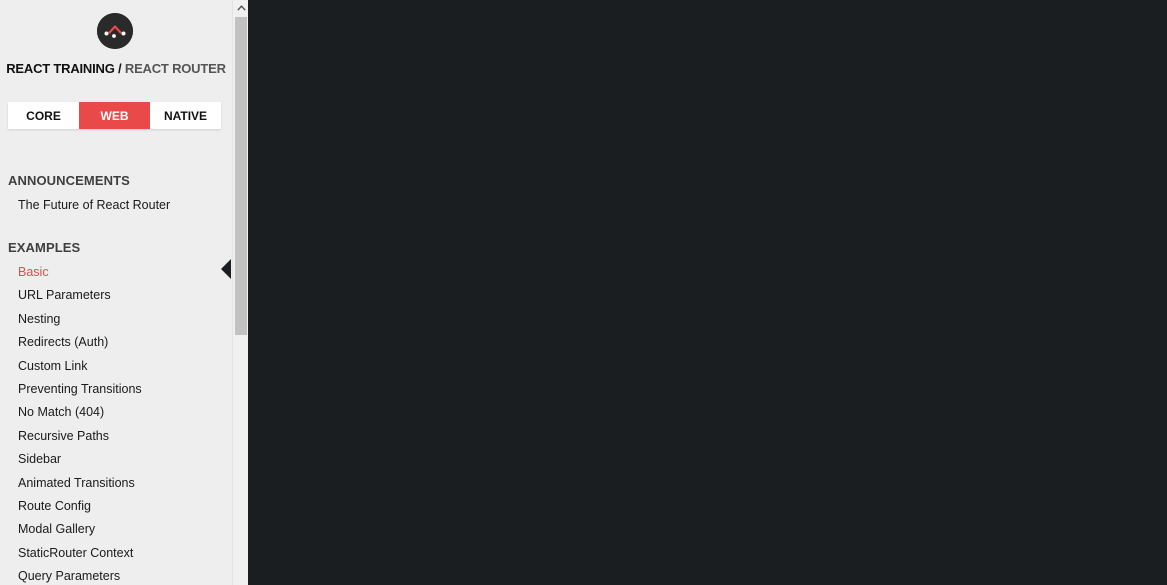 This screenshot has height=585, width=1167. Describe the element at coordinates (175, 68) in the screenshot. I see `brand-secondary: REACT ROUTER` at that location.